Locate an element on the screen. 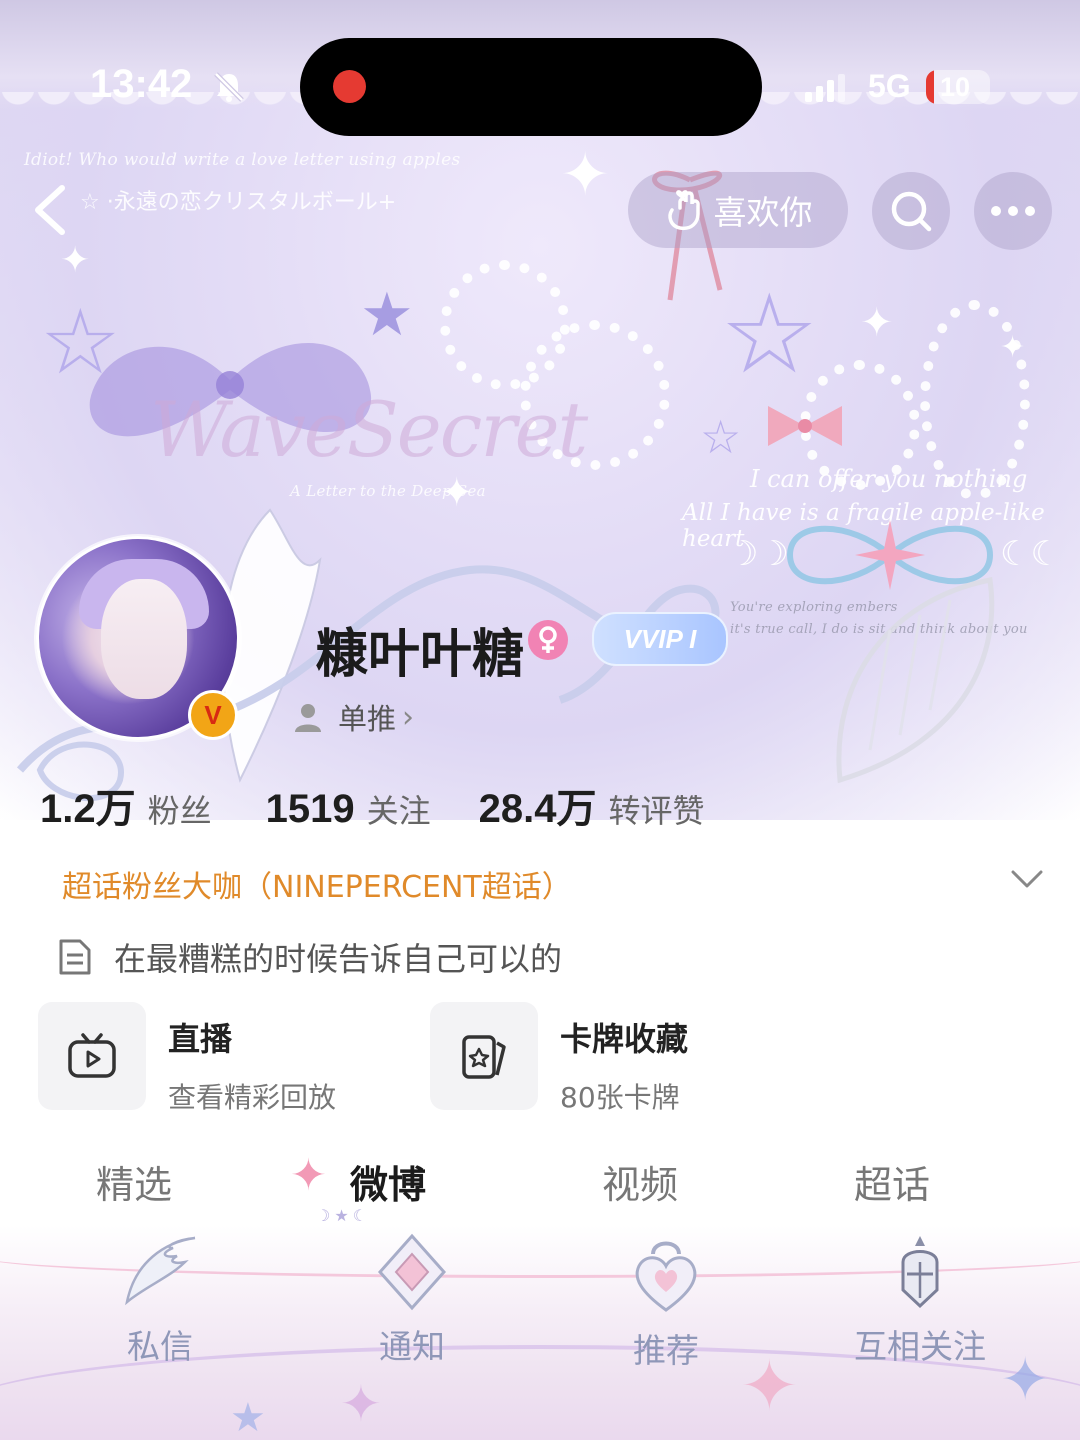  network-label: 5G is located at coordinates (889, 86).